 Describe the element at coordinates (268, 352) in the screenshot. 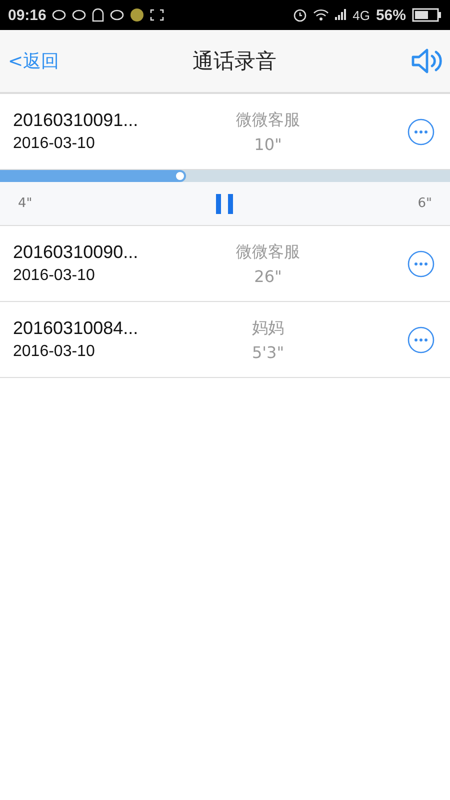

I see `call-duration: 5'3"` at that location.